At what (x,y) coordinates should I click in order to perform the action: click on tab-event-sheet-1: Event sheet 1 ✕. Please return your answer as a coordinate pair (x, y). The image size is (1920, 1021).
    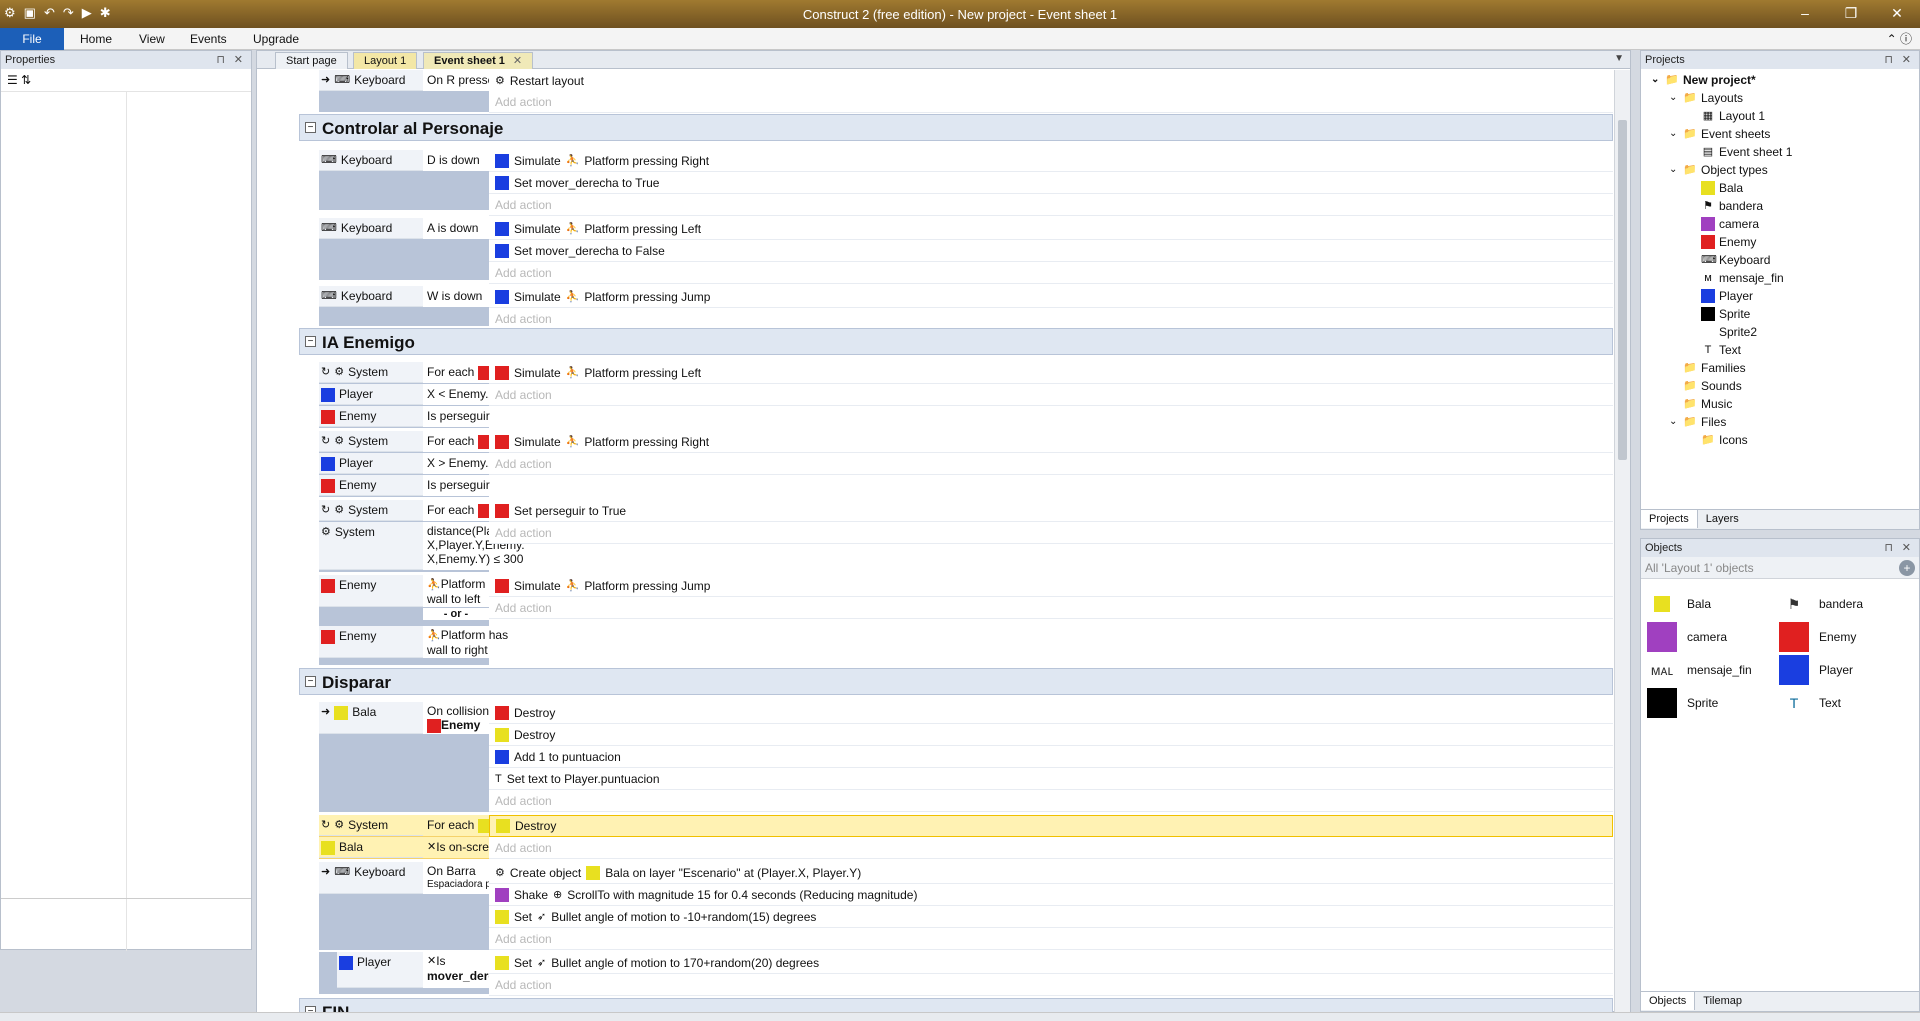
    Looking at the image, I should click on (478, 60).